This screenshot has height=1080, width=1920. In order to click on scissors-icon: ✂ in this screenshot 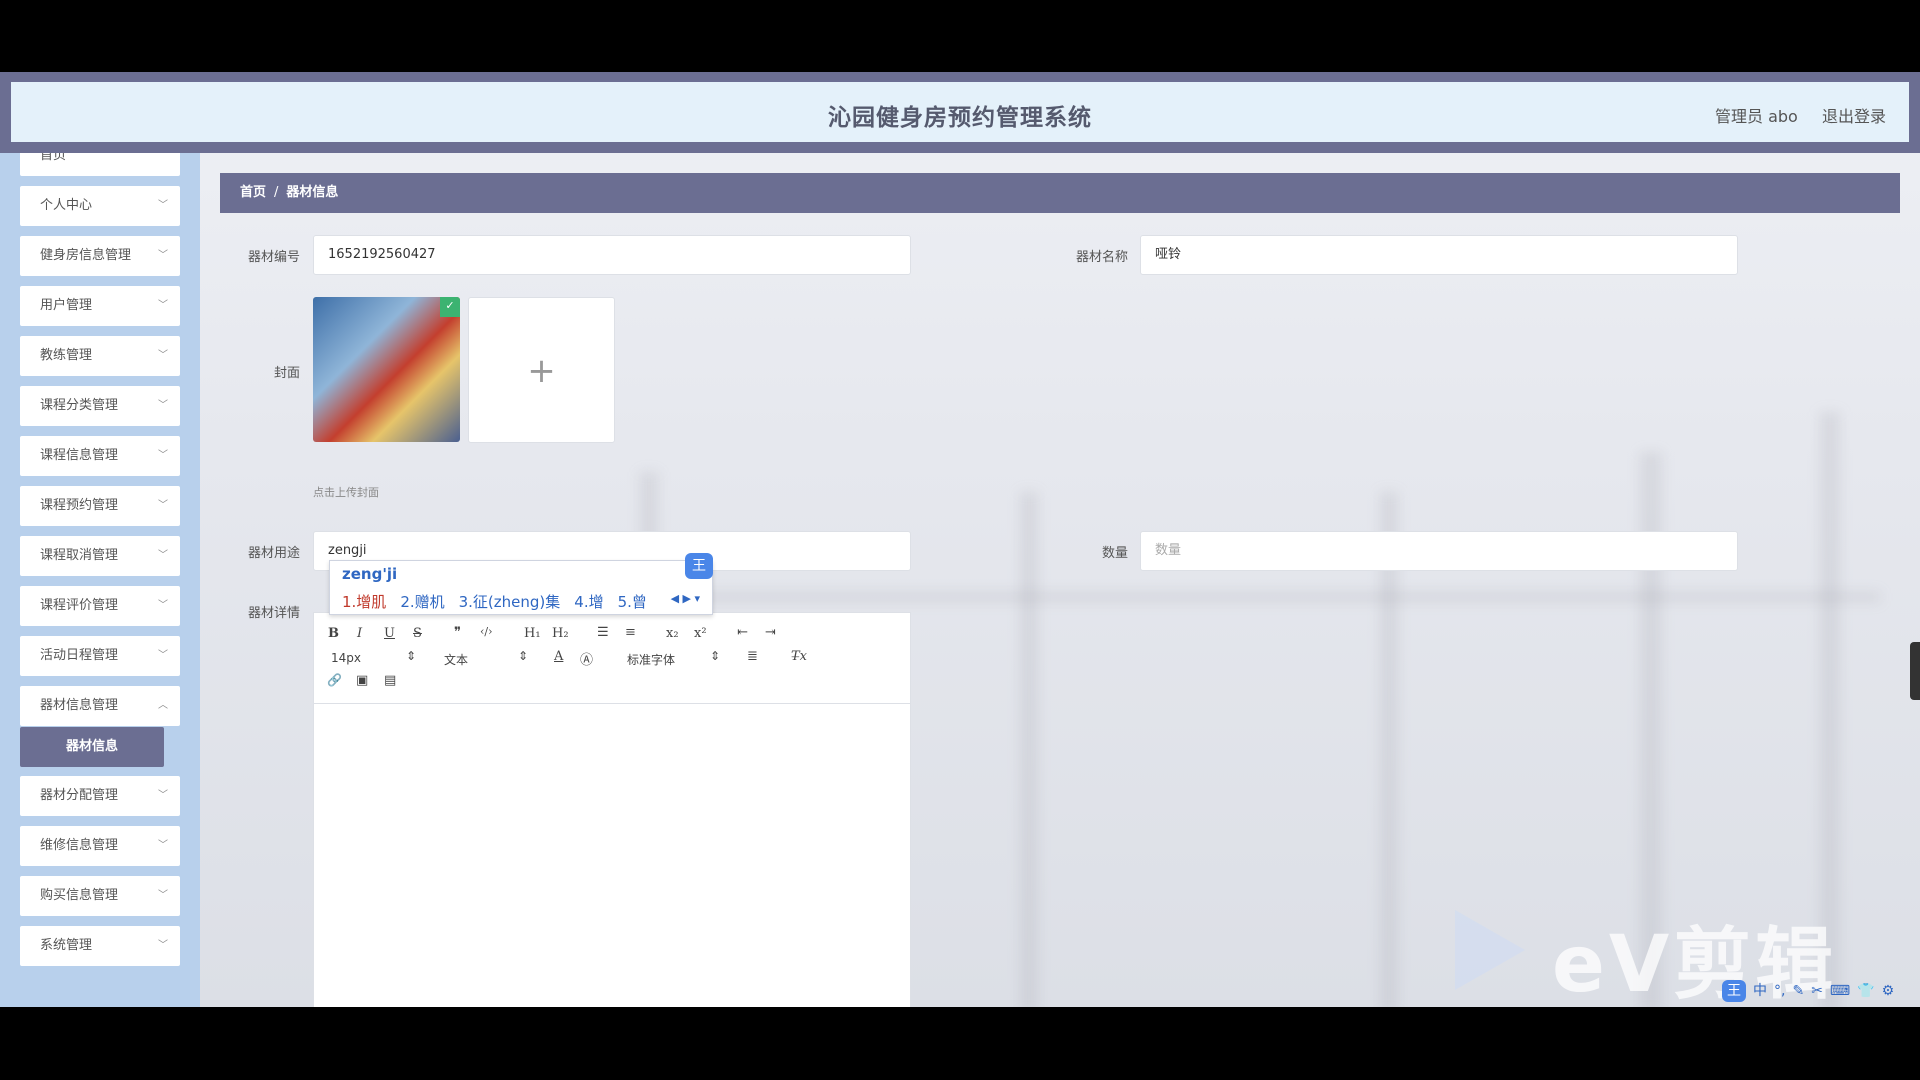, I will do `click(1817, 991)`.